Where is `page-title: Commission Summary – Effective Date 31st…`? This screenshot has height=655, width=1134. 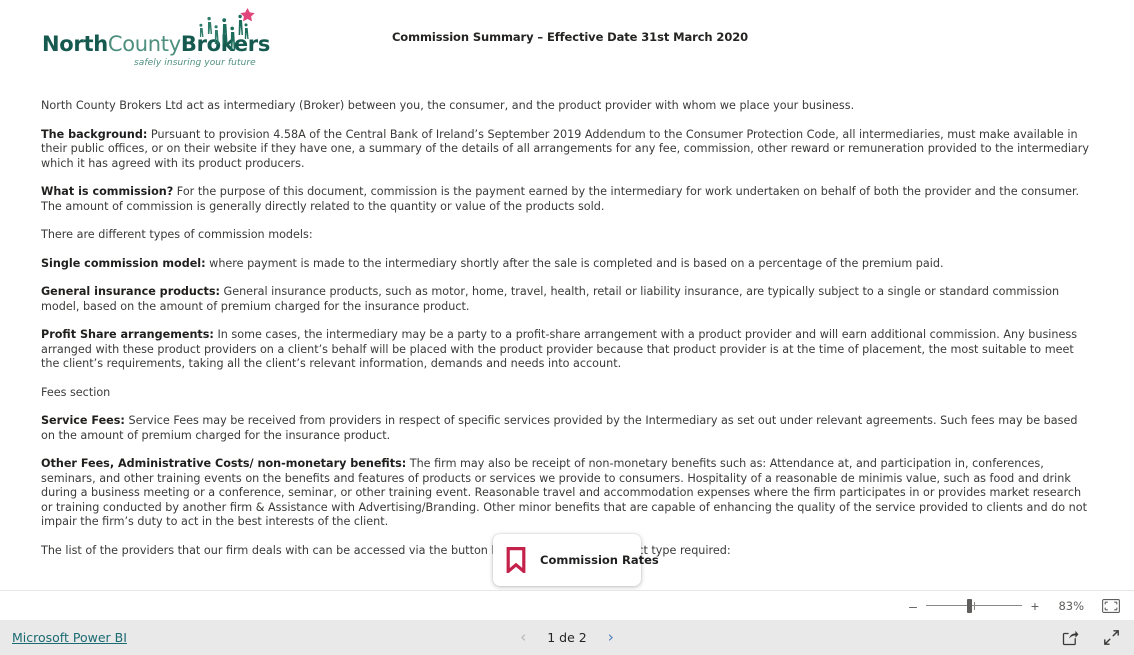
page-title: Commission Summary – Effective Date 31st… is located at coordinates (570, 37).